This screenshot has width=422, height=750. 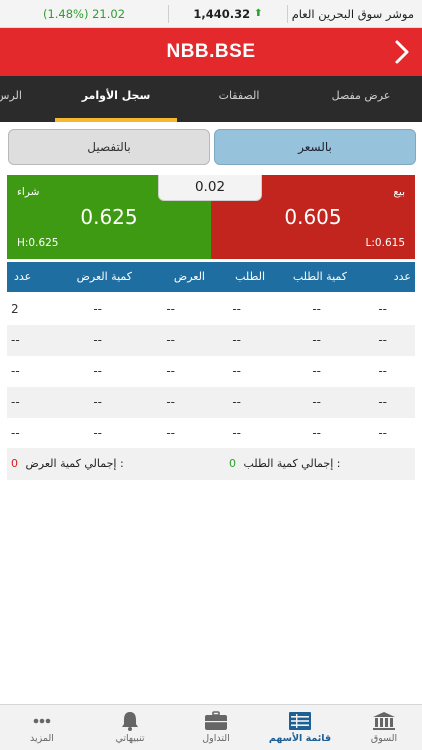 I want to click on tabbar-stock-list: قائمة الأسهم, so click(x=300, y=727).